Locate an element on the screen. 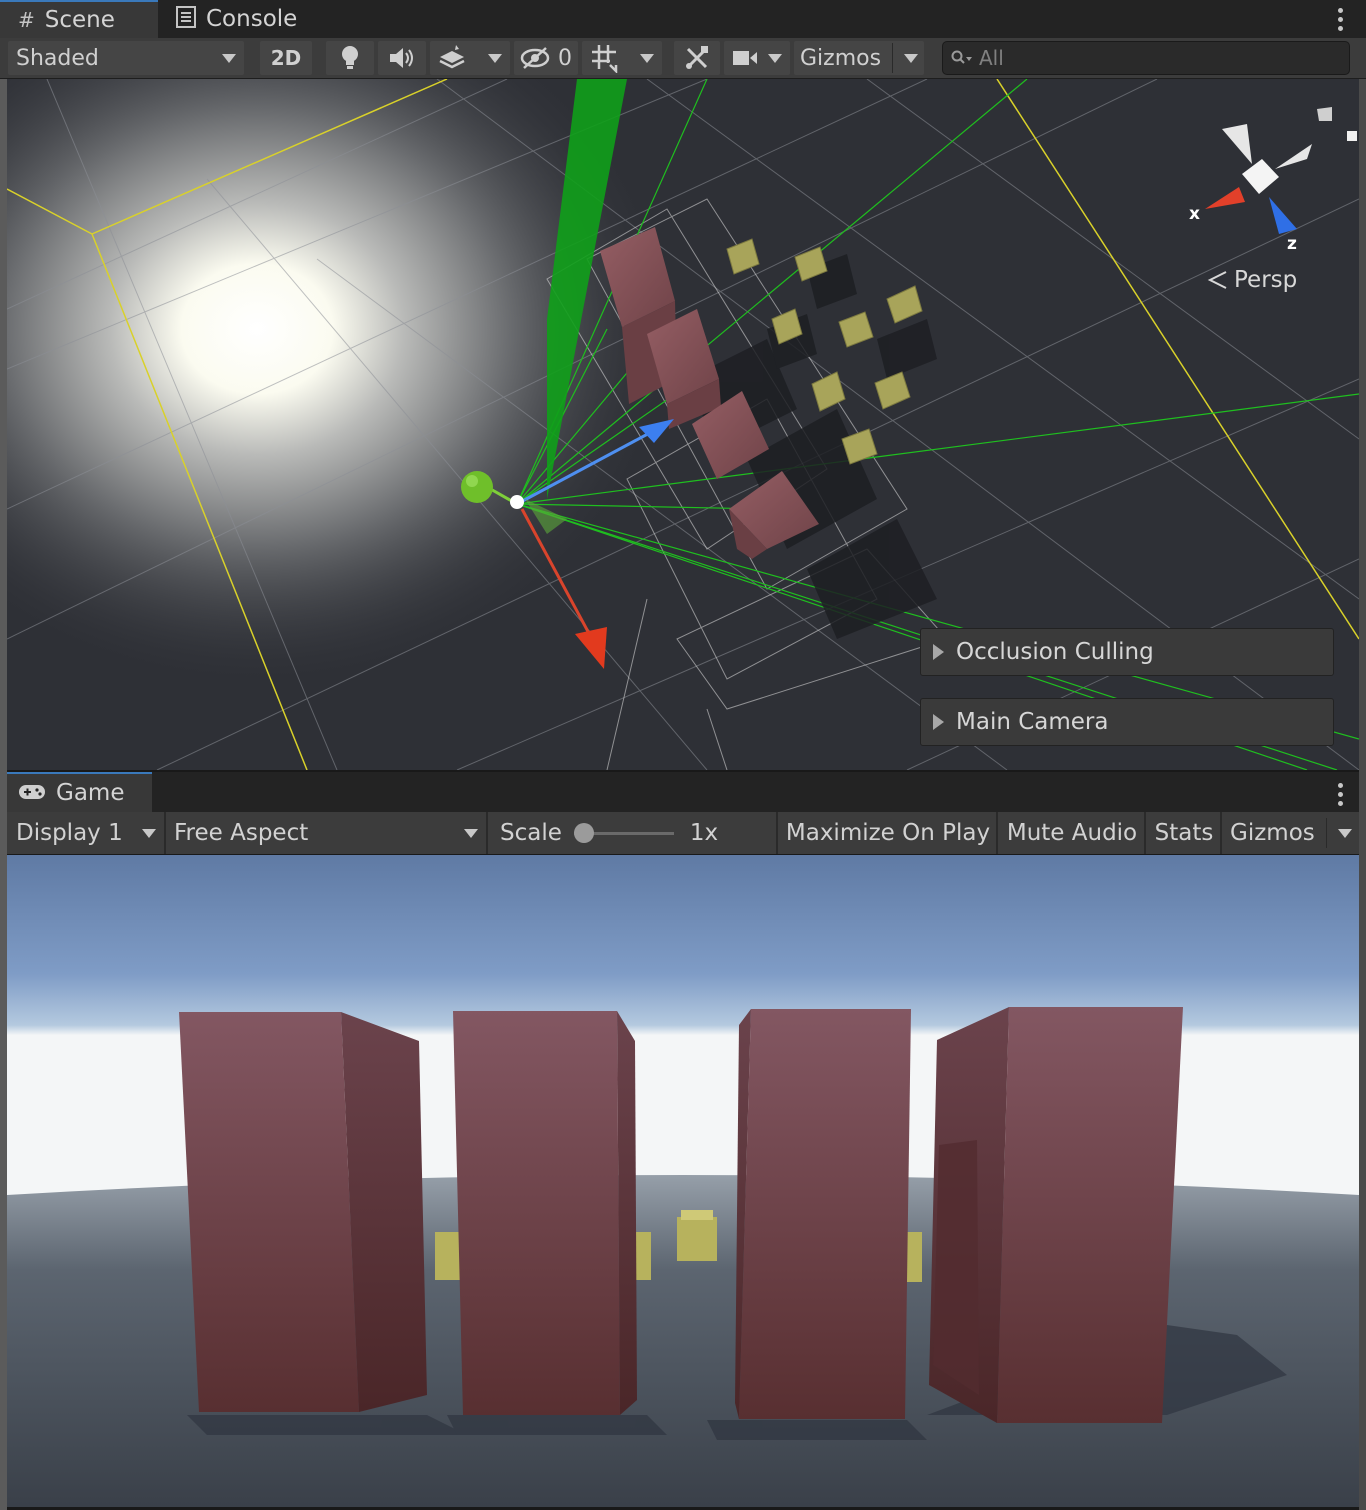 The image size is (1366, 1510). audio-toggle-button is located at coordinates (402, 58).